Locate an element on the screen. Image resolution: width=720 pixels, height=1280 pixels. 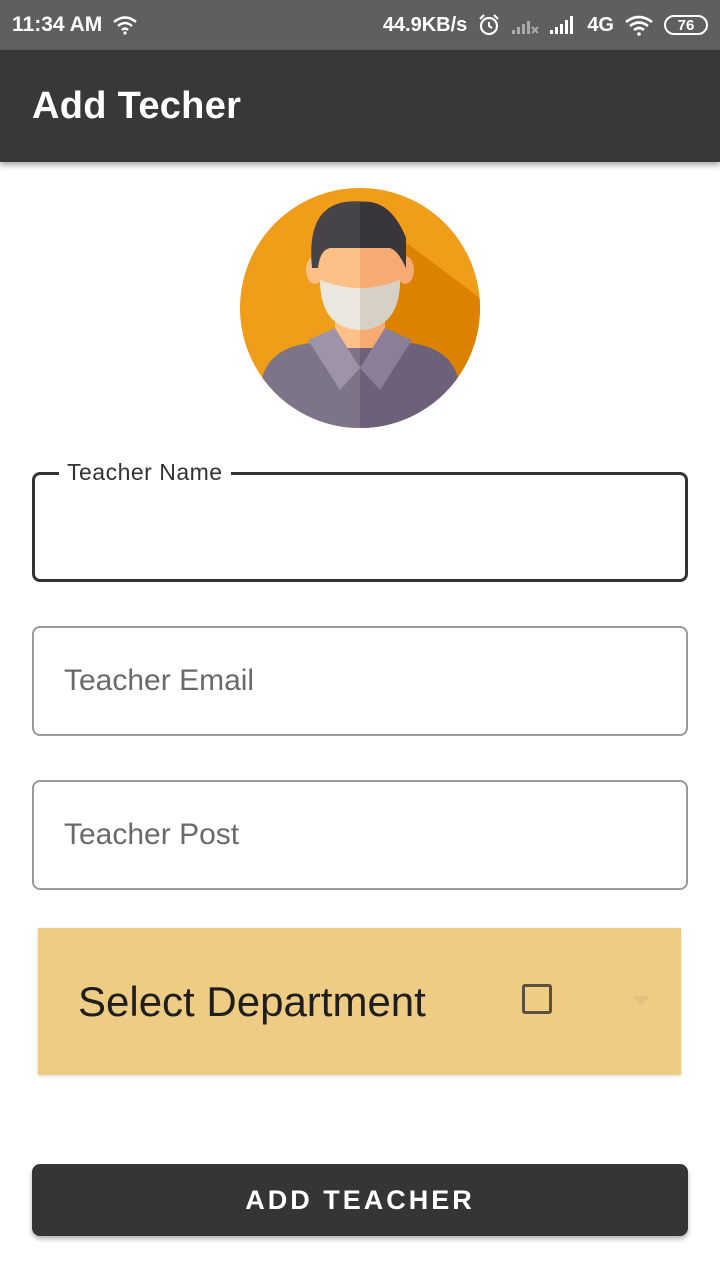
battery-indicator: 76 is located at coordinates (686, 25).